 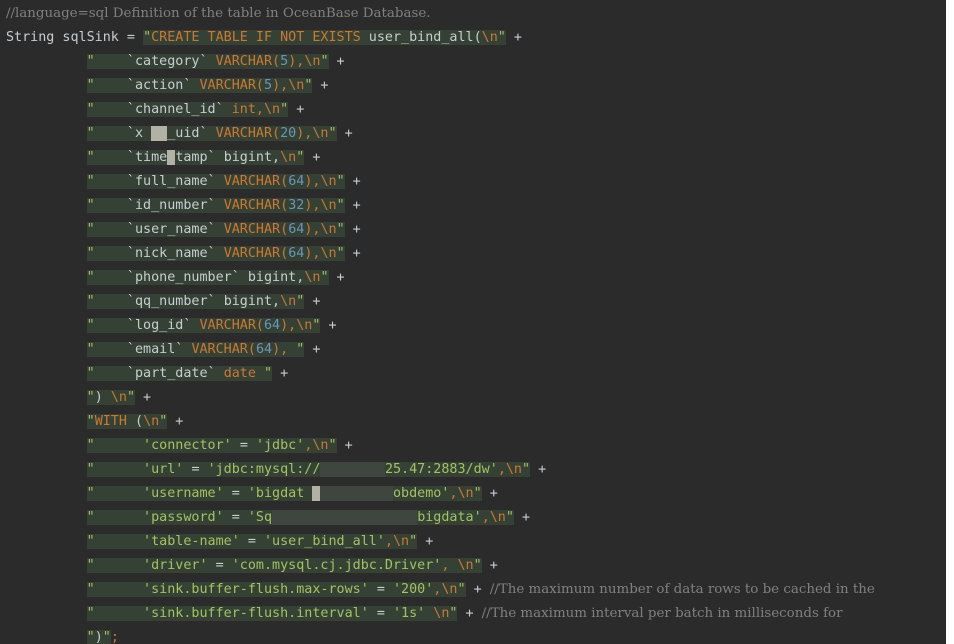 I want to click on code-token: 'jdbc:mysql://, so click(x=264, y=469).